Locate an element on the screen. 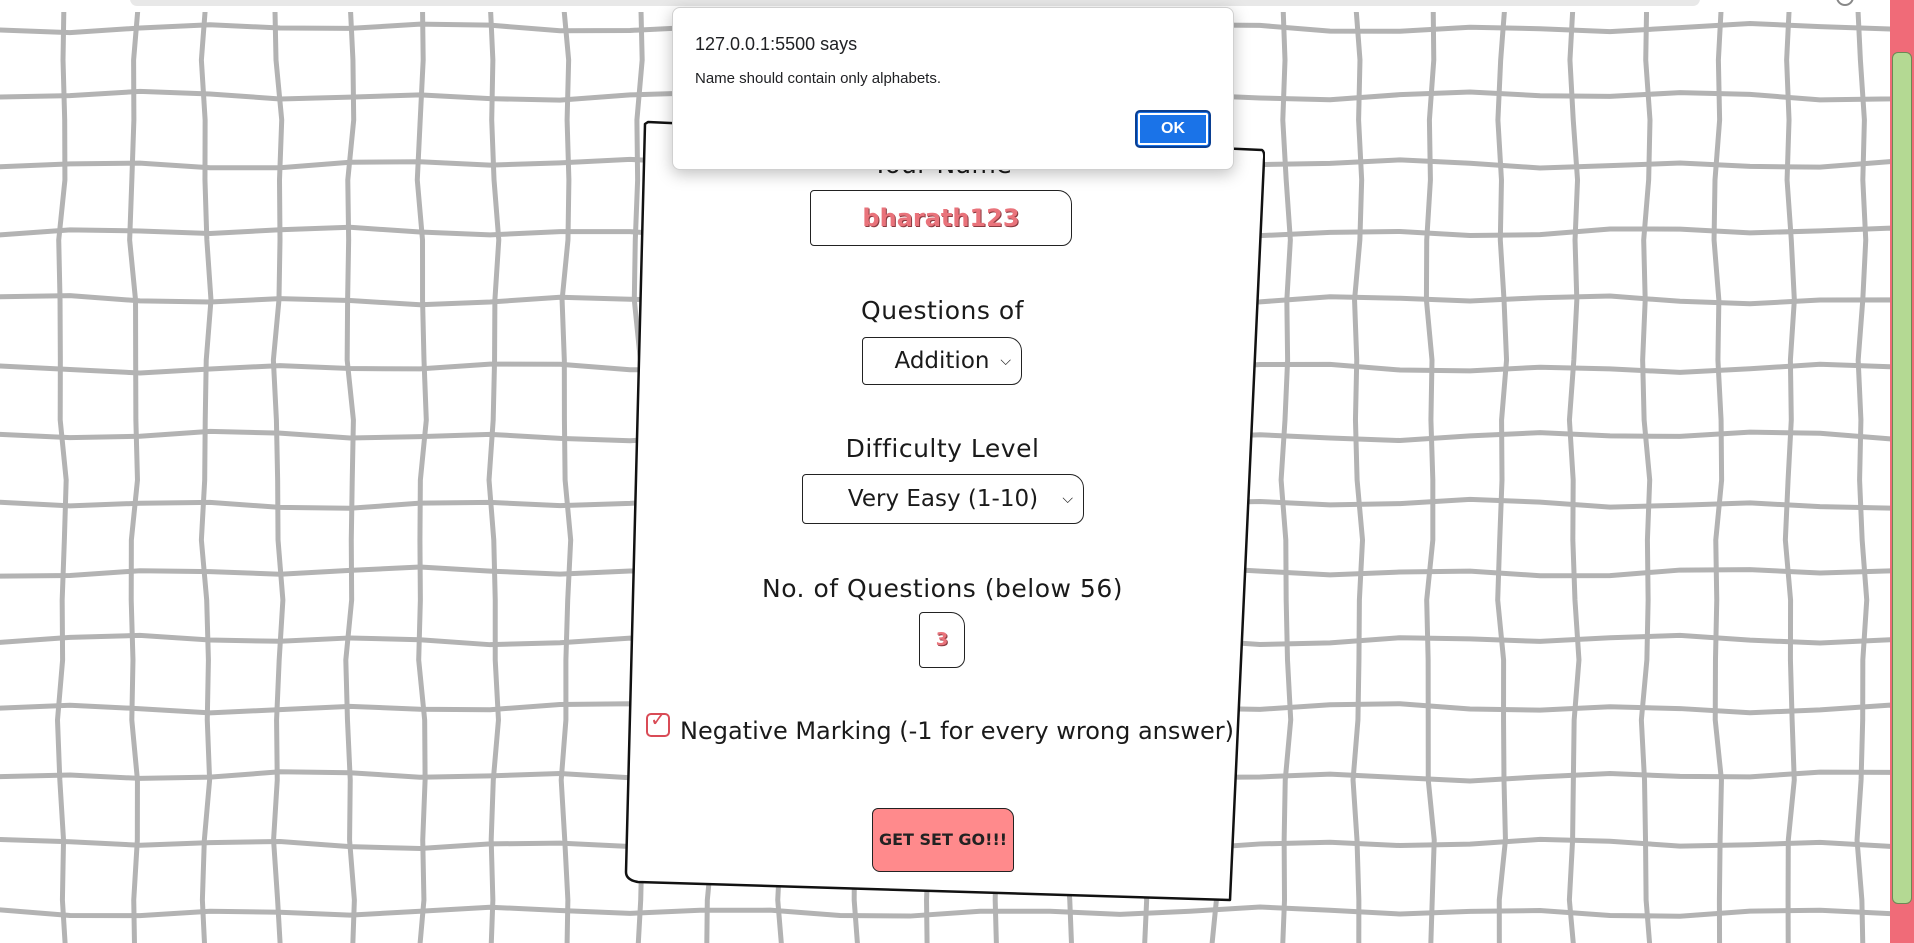 This screenshot has width=1914, height=943. dialog-message: Name should contain only alphabets. is located at coordinates (818, 78).